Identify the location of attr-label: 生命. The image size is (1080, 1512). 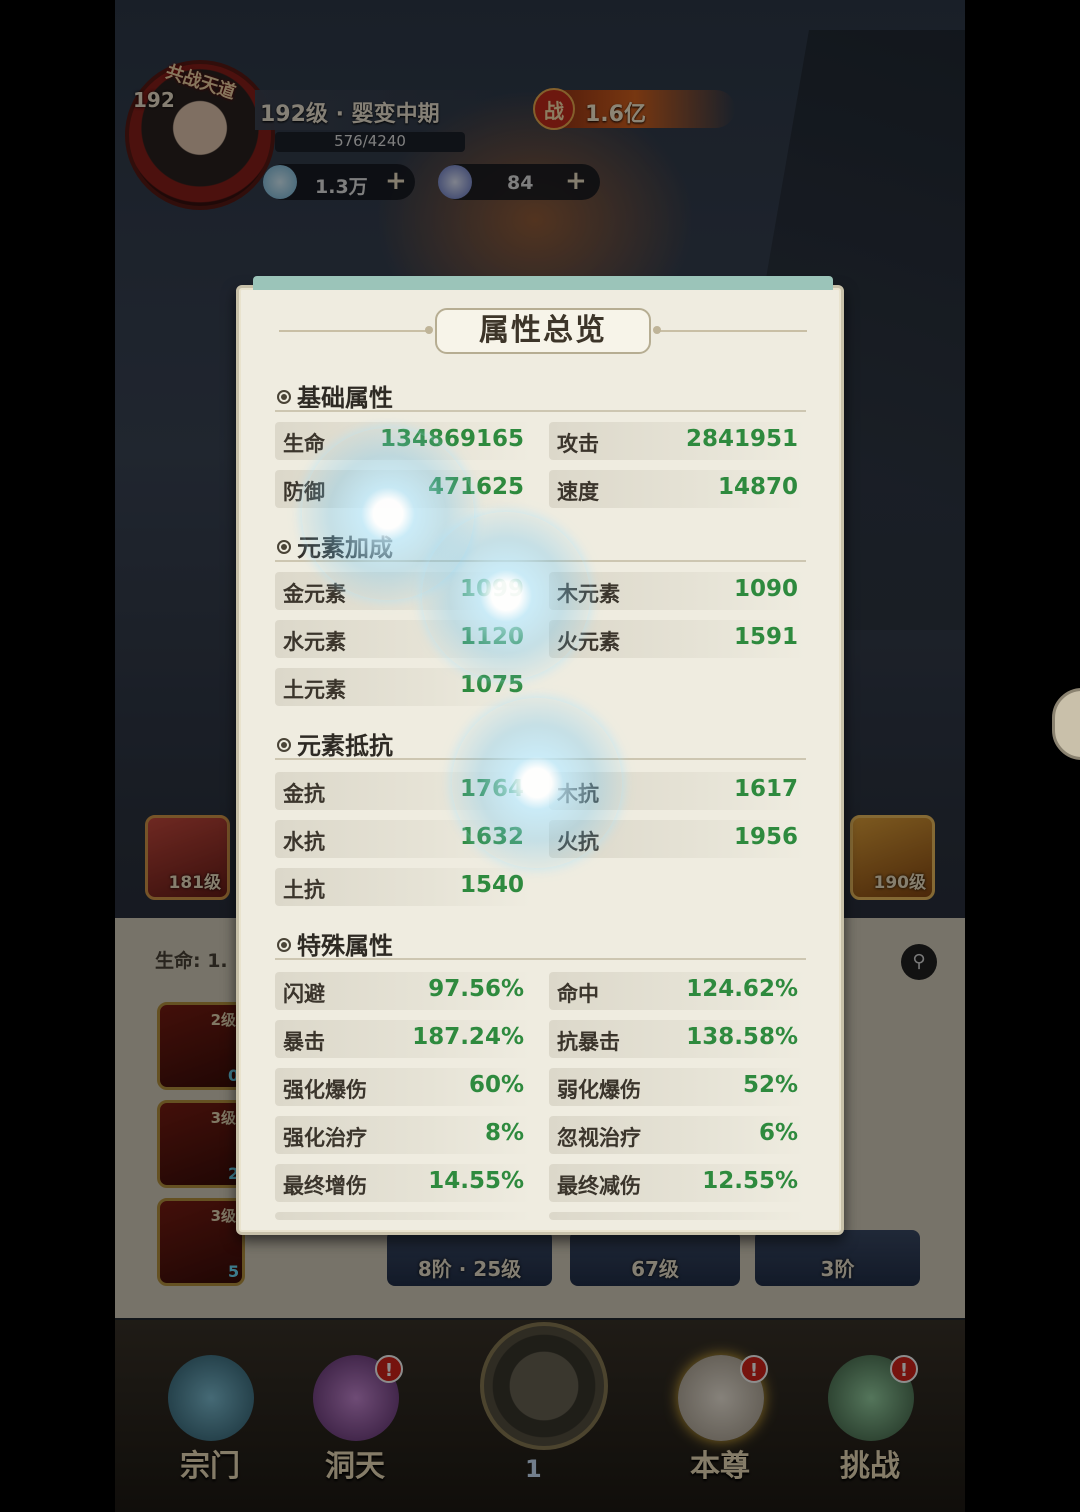
(304, 444).